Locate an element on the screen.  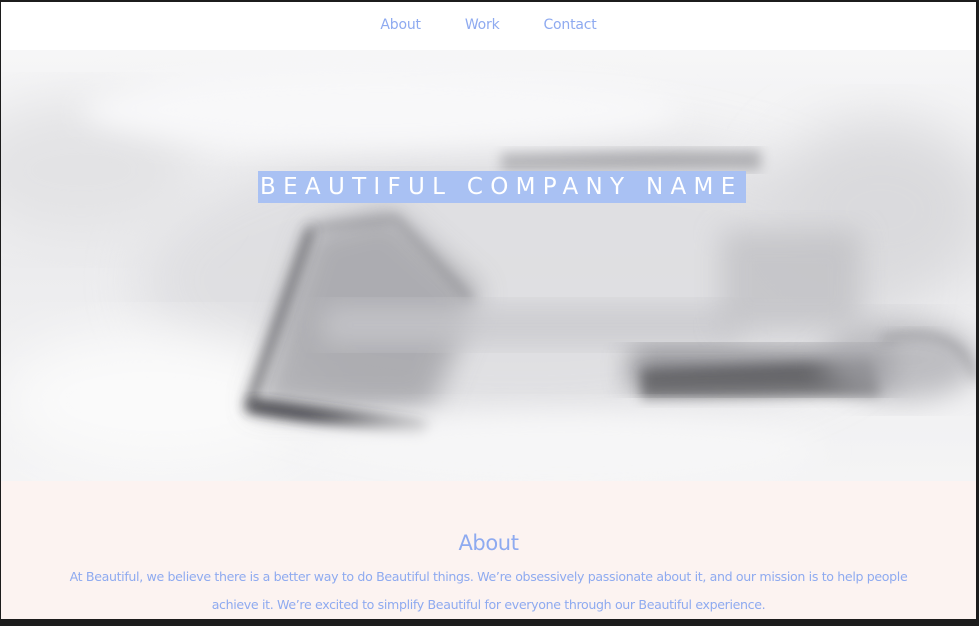
nav-link-work: Work is located at coordinates (482, 25).